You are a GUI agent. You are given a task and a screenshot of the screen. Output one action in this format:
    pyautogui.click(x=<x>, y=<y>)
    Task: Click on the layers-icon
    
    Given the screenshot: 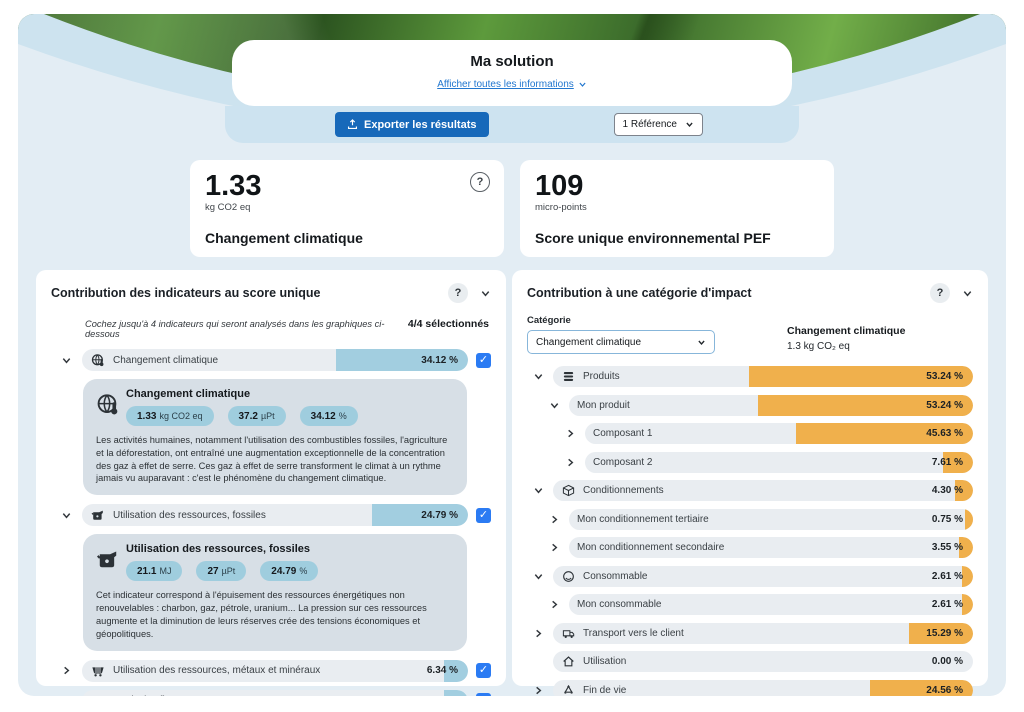 What is the action you would take?
    pyautogui.click(x=568, y=376)
    